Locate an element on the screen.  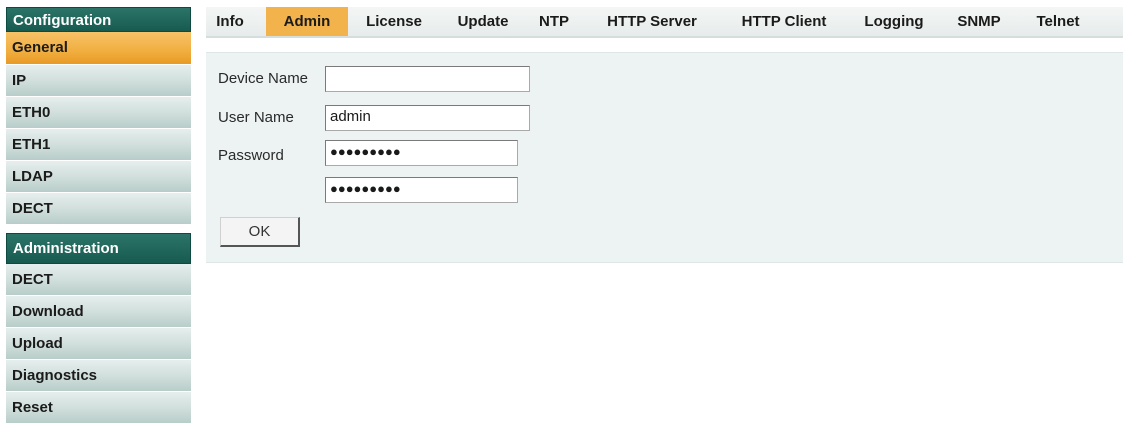
user-name-field: admin is located at coordinates (427, 118).